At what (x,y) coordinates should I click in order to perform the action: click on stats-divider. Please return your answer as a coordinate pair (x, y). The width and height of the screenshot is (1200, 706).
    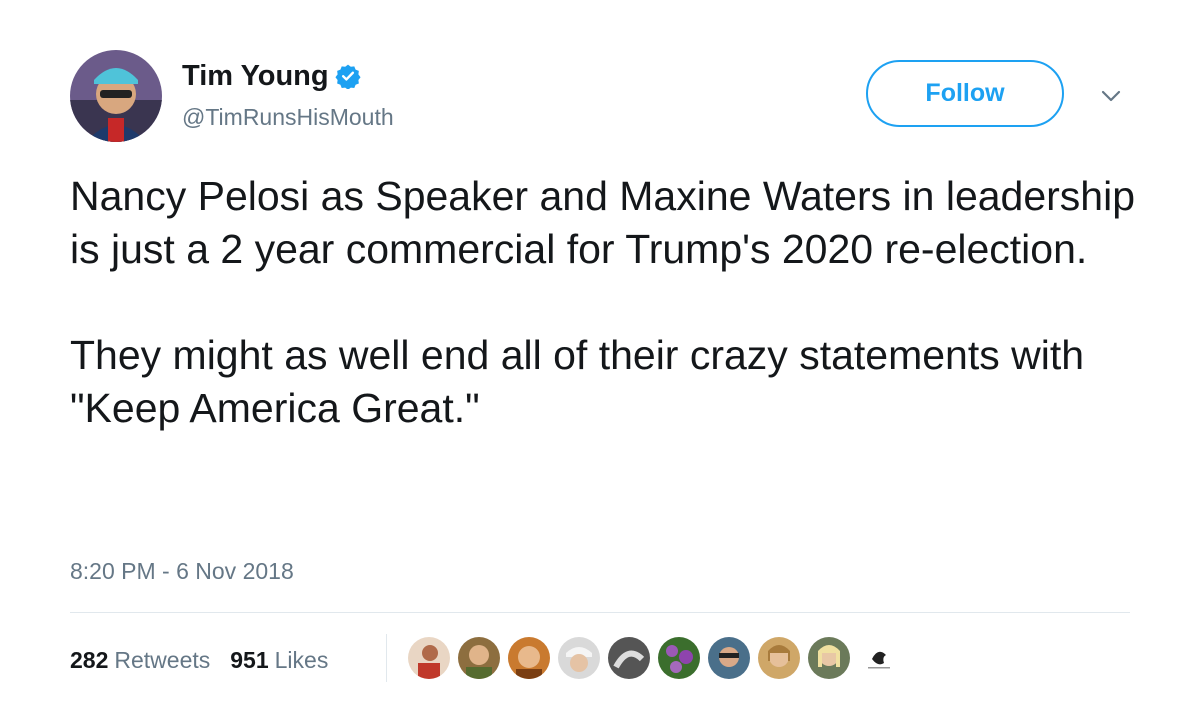
    Looking at the image, I should click on (386, 658).